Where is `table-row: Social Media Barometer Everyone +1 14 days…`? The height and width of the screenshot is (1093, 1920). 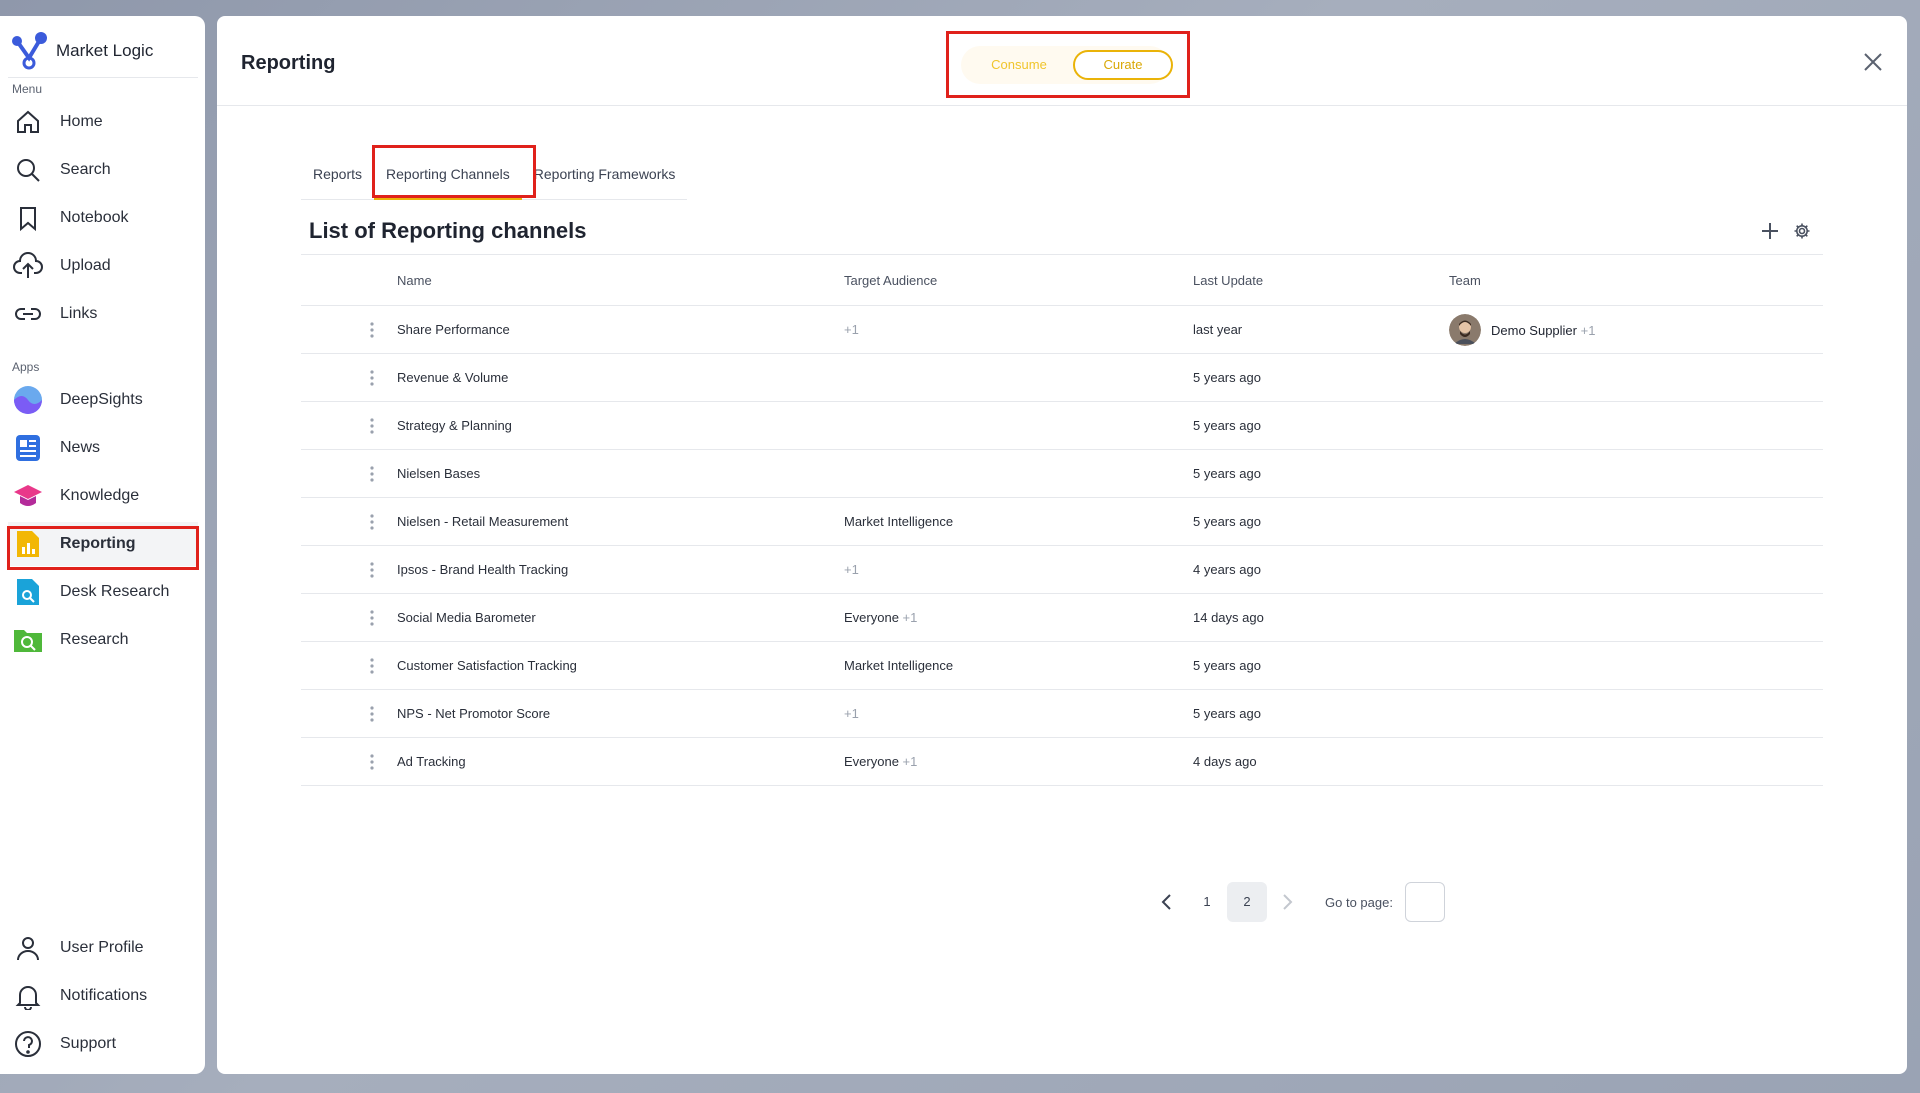
table-row: Social Media Barometer Everyone +1 14 days… is located at coordinates (1062, 618).